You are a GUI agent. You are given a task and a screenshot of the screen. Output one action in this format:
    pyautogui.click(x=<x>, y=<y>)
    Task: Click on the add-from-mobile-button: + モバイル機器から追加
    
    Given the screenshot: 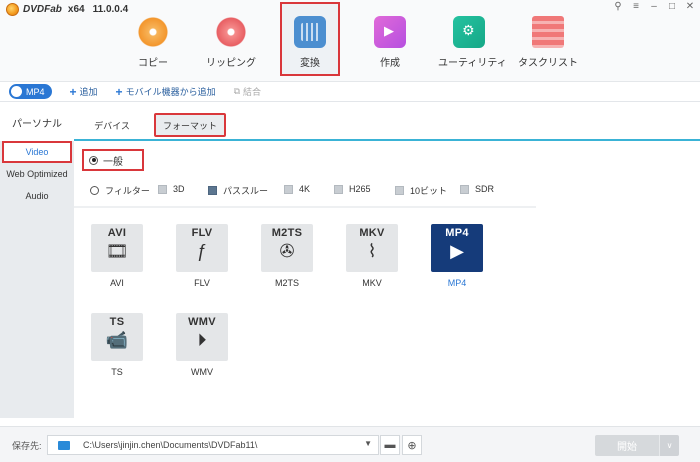 What is the action you would take?
    pyautogui.click(x=166, y=92)
    